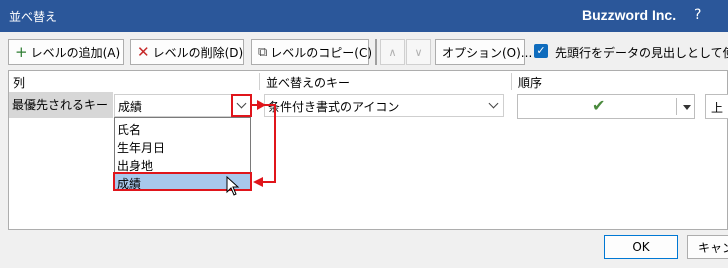  What do you see at coordinates (264, 143) in the screenshot?
I see `annotation-arrow` at bounding box center [264, 143].